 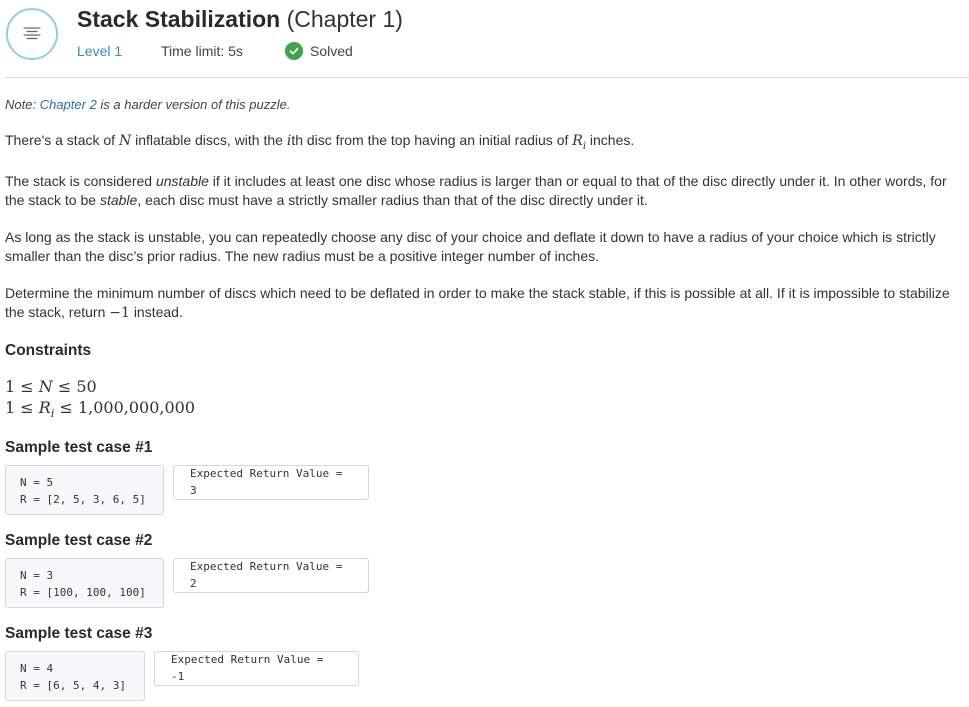 What do you see at coordinates (612, 140) in the screenshot?
I see `p1-text-d: inches.` at bounding box center [612, 140].